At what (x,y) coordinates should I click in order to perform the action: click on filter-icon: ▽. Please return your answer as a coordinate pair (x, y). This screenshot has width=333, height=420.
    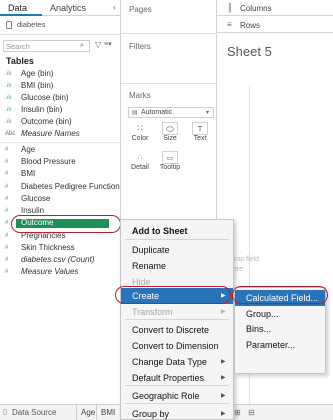
    Looking at the image, I should click on (98, 44).